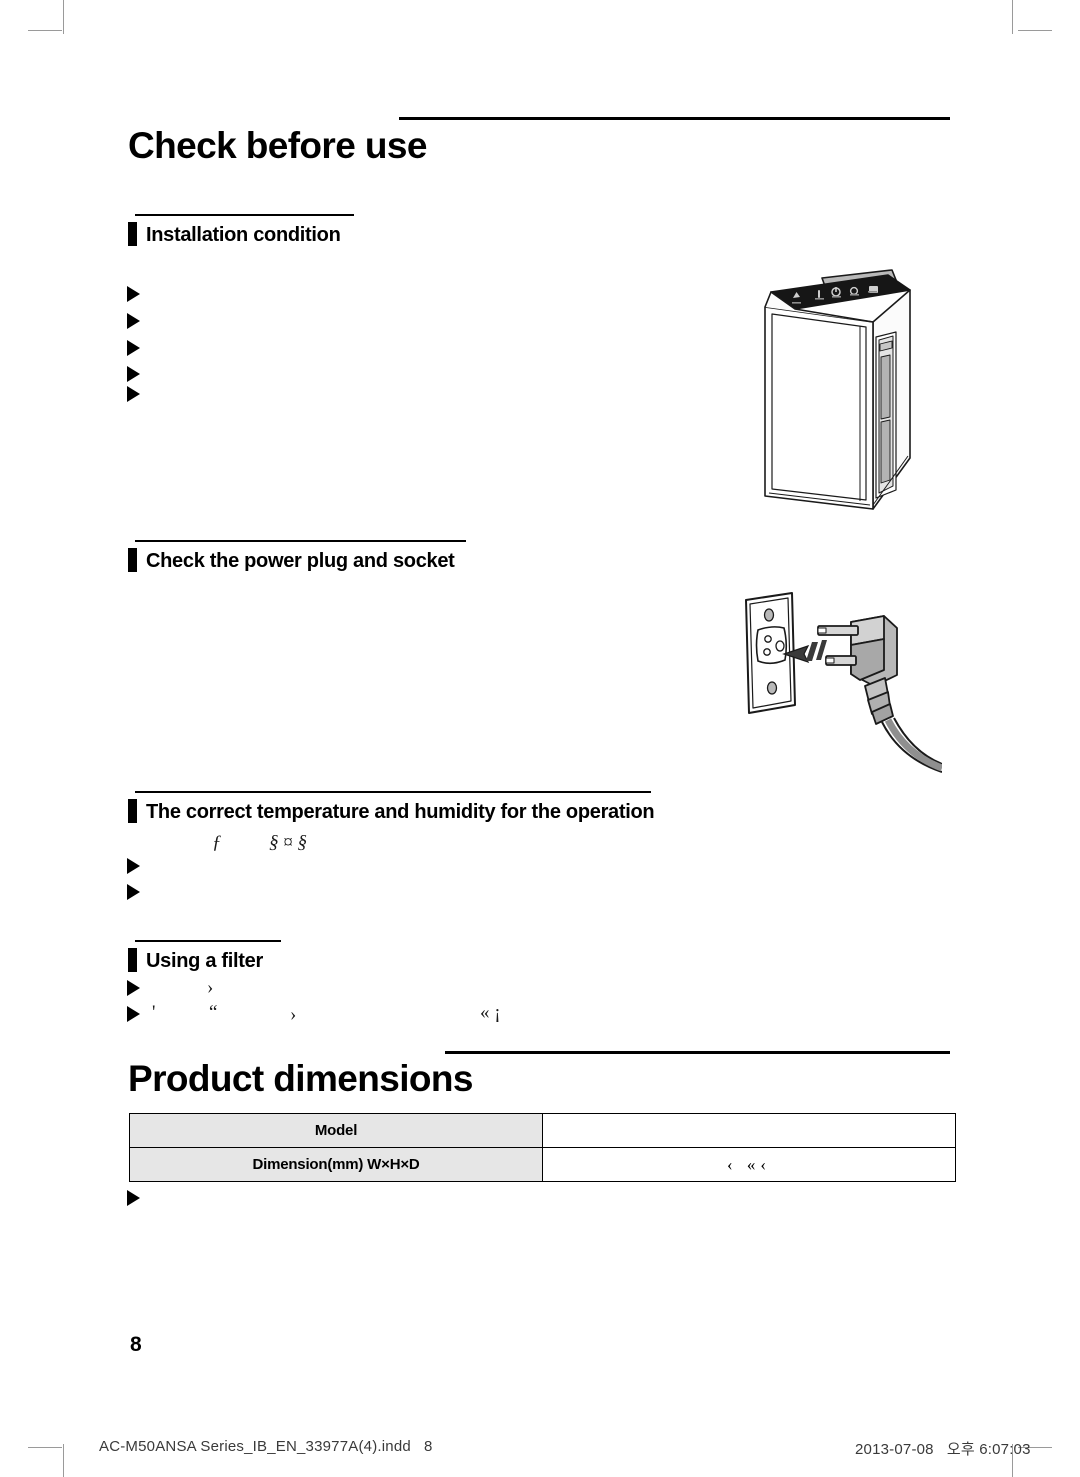 Image resolution: width=1080 pixels, height=1477 pixels. I want to click on check-before-use-rule, so click(674, 118).